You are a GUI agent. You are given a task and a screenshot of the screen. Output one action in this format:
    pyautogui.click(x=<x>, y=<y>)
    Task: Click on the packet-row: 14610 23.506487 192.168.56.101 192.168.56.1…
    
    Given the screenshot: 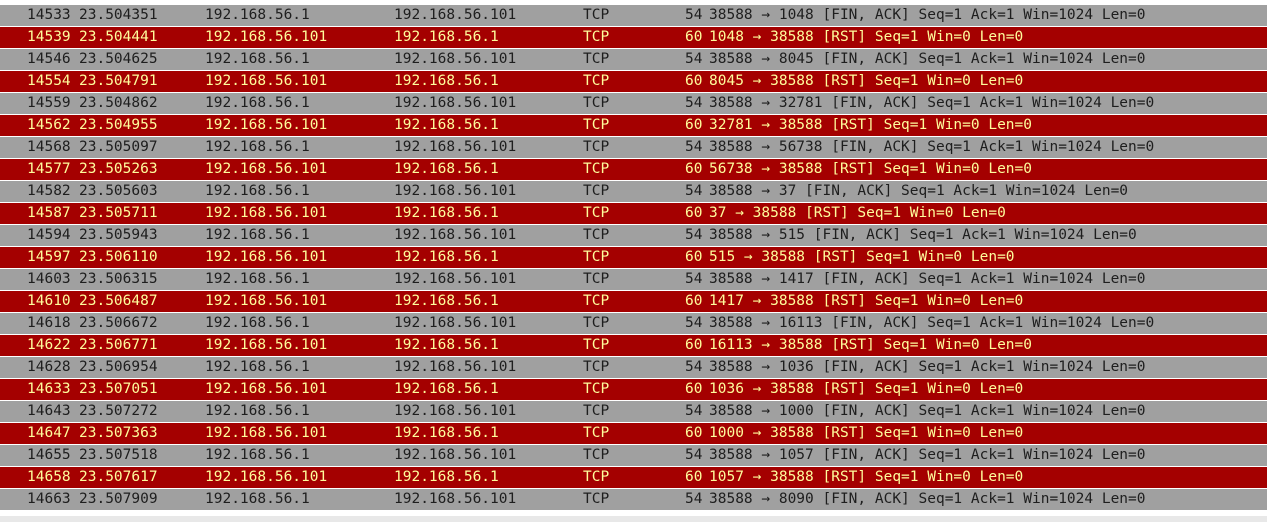 What is the action you would take?
    pyautogui.click(x=633, y=301)
    